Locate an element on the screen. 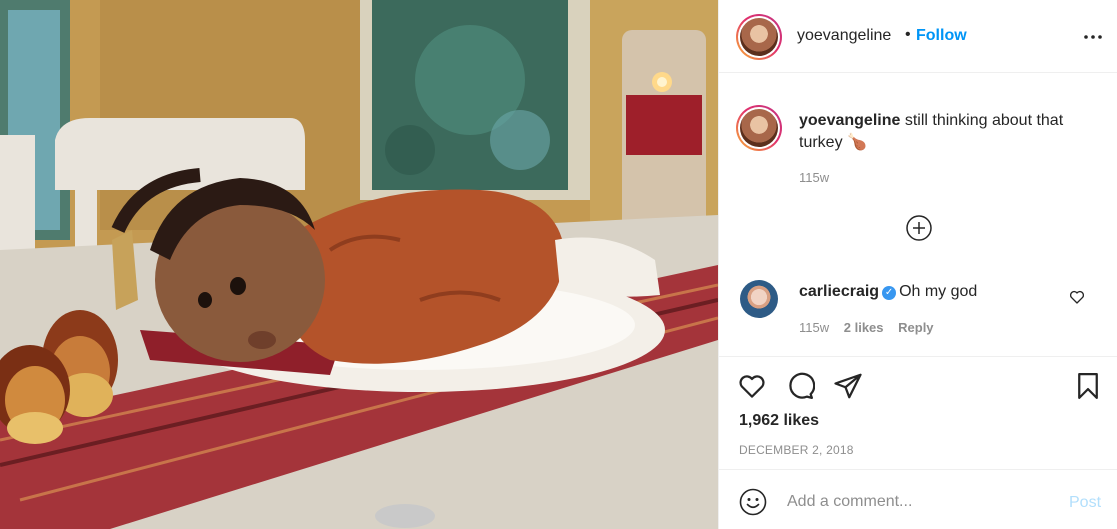 The height and width of the screenshot is (529, 1117). comment-composer: Post is located at coordinates (918, 499).